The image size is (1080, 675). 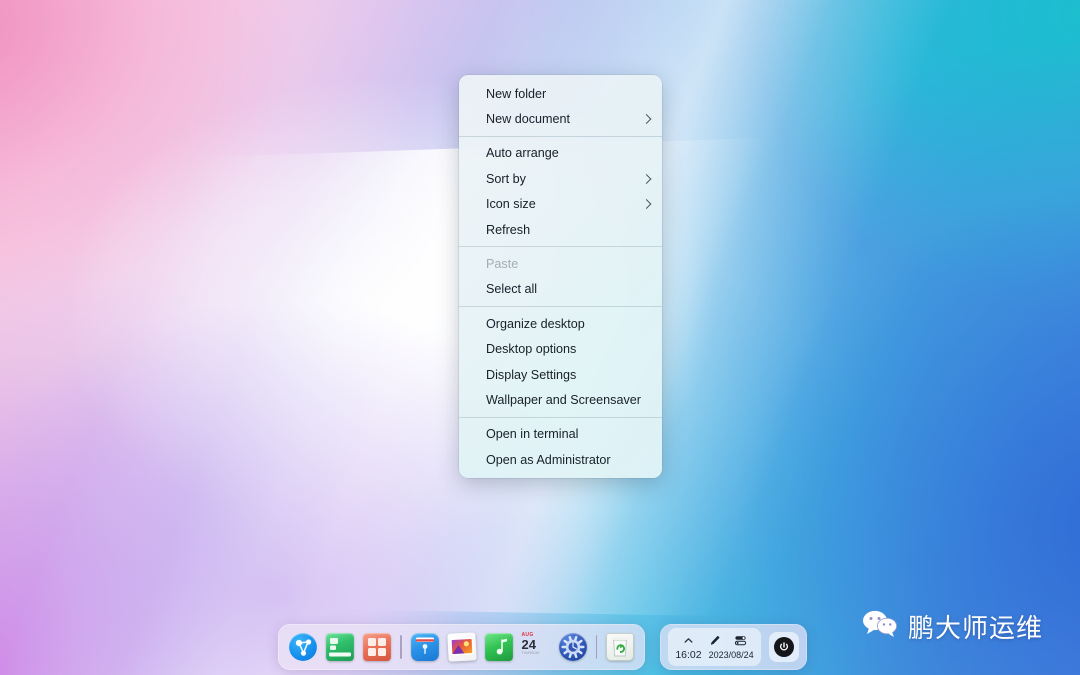 I want to click on menu-item-open-as-administrator: Open as Administrator, so click(x=560, y=459).